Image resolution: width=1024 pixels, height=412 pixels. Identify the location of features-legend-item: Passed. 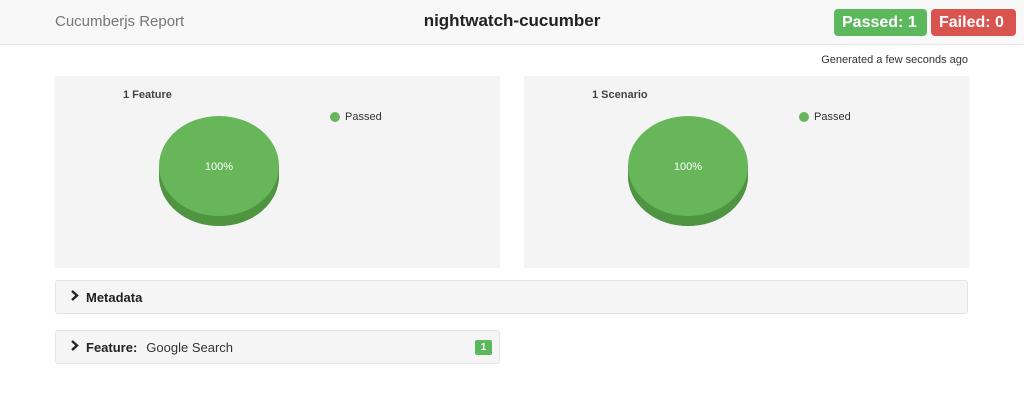
(356, 117).